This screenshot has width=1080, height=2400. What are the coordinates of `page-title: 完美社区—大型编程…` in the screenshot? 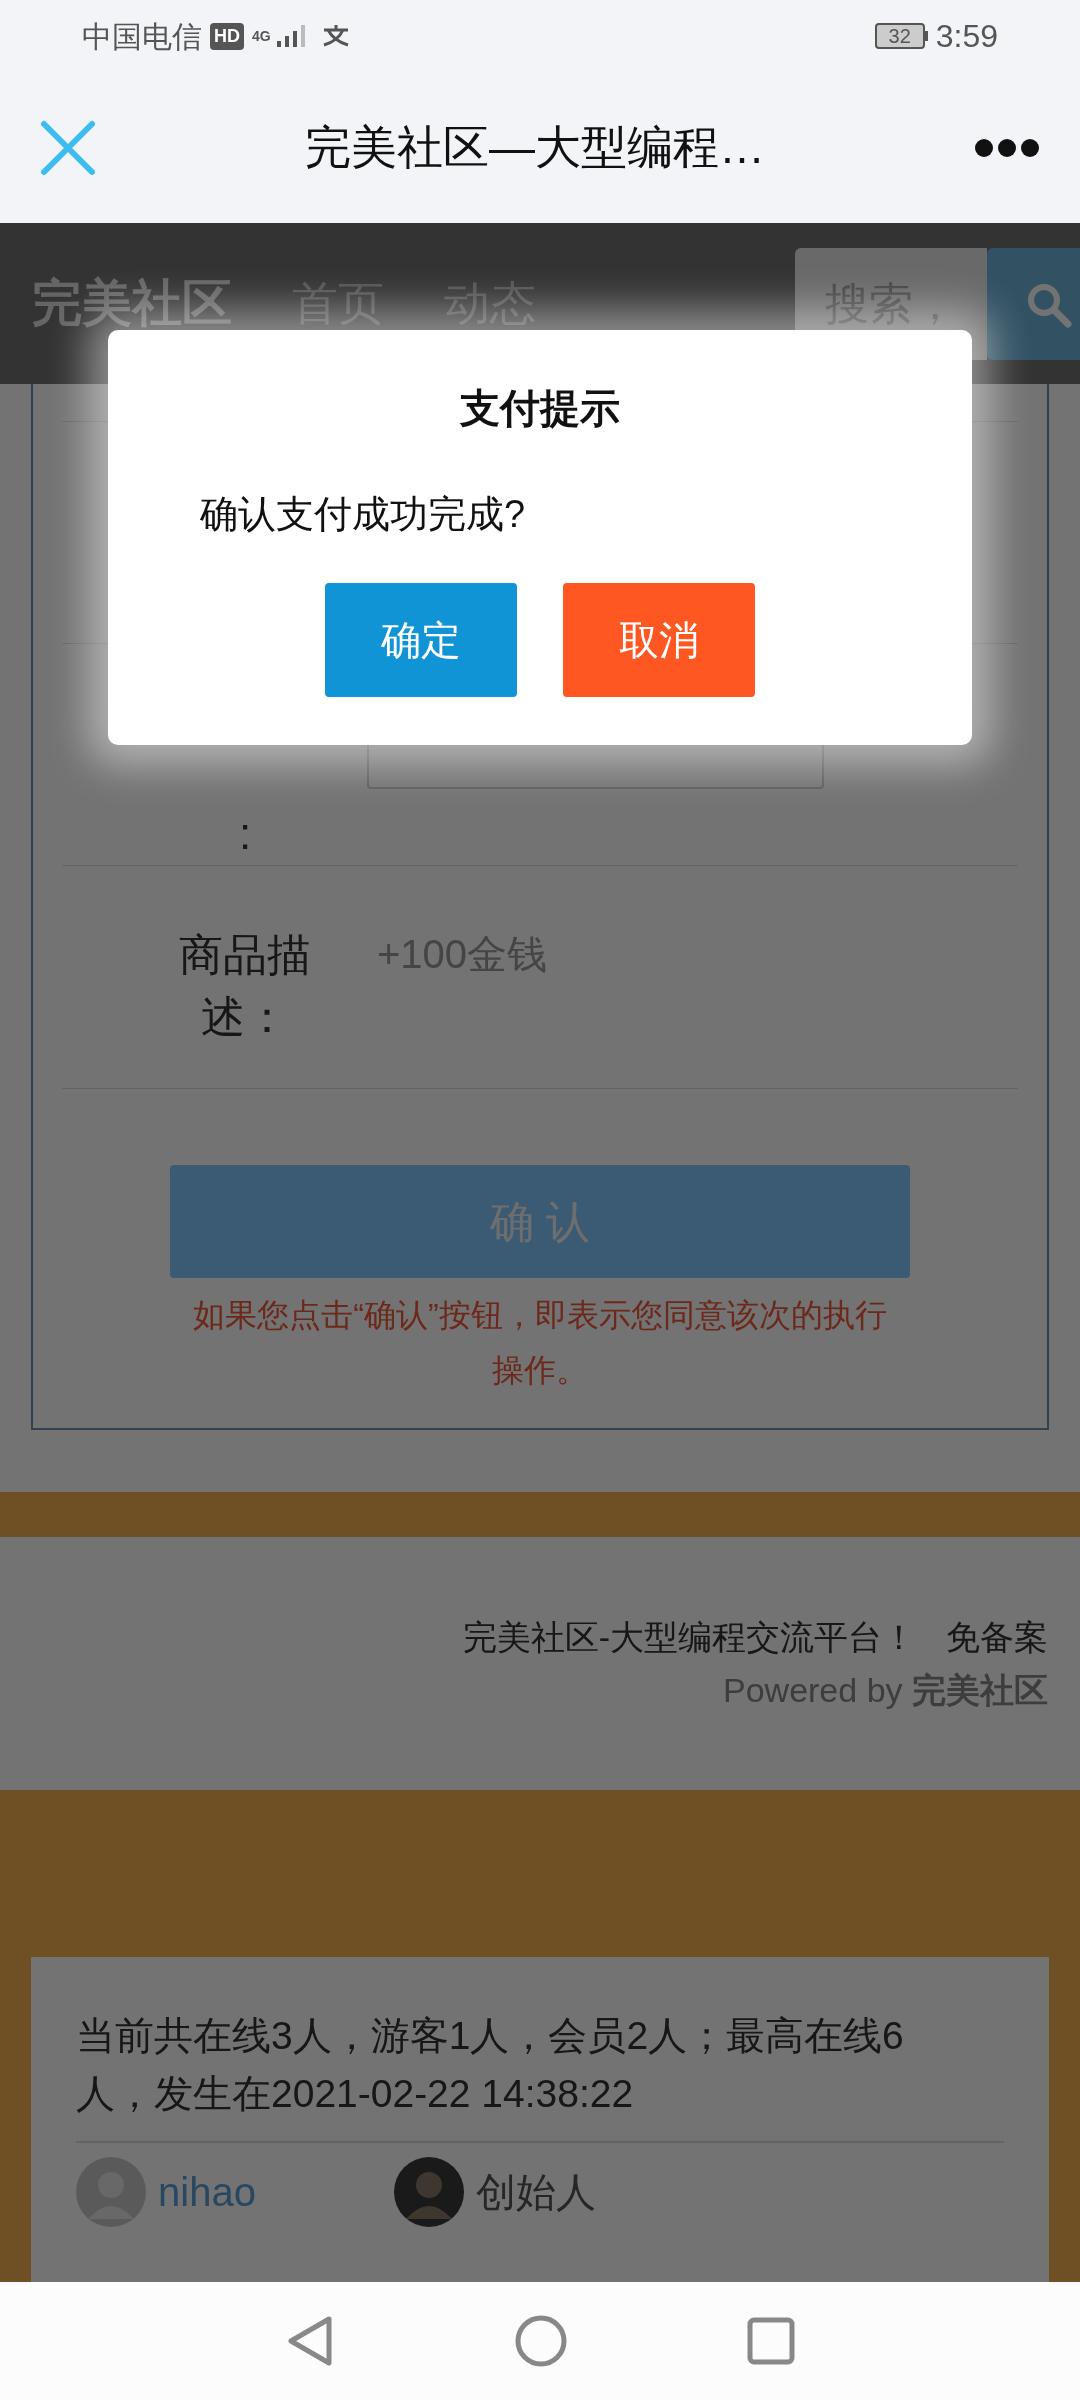 It's located at (535, 147).